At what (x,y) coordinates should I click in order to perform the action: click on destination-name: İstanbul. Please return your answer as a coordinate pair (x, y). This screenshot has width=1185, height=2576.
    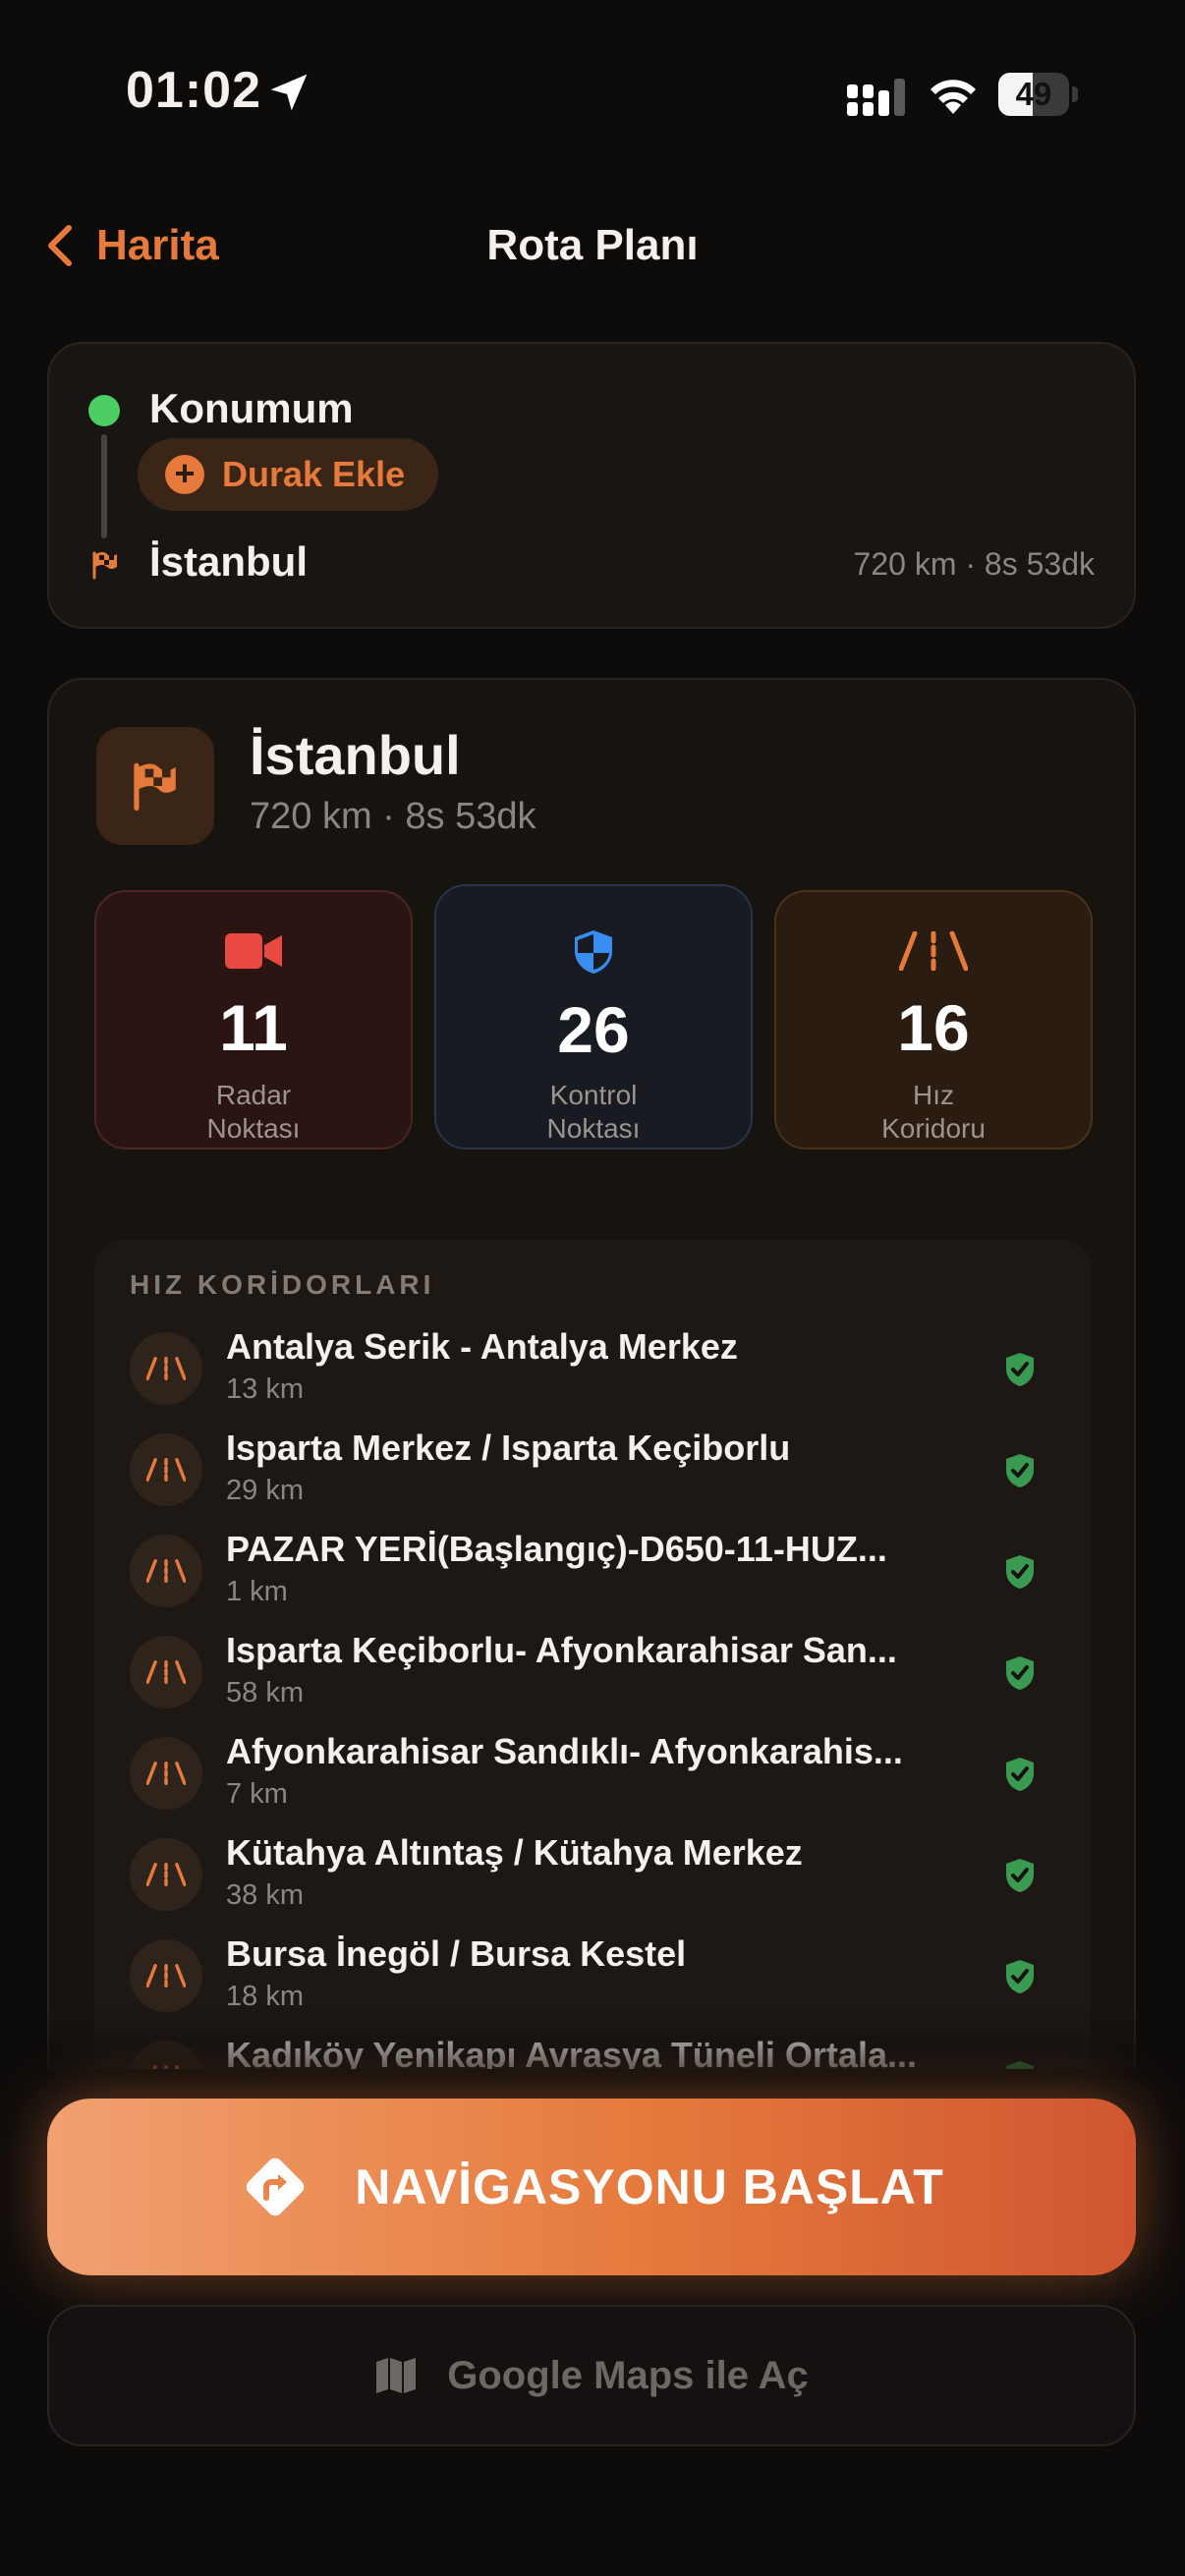
    Looking at the image, I should click on (355, 755).